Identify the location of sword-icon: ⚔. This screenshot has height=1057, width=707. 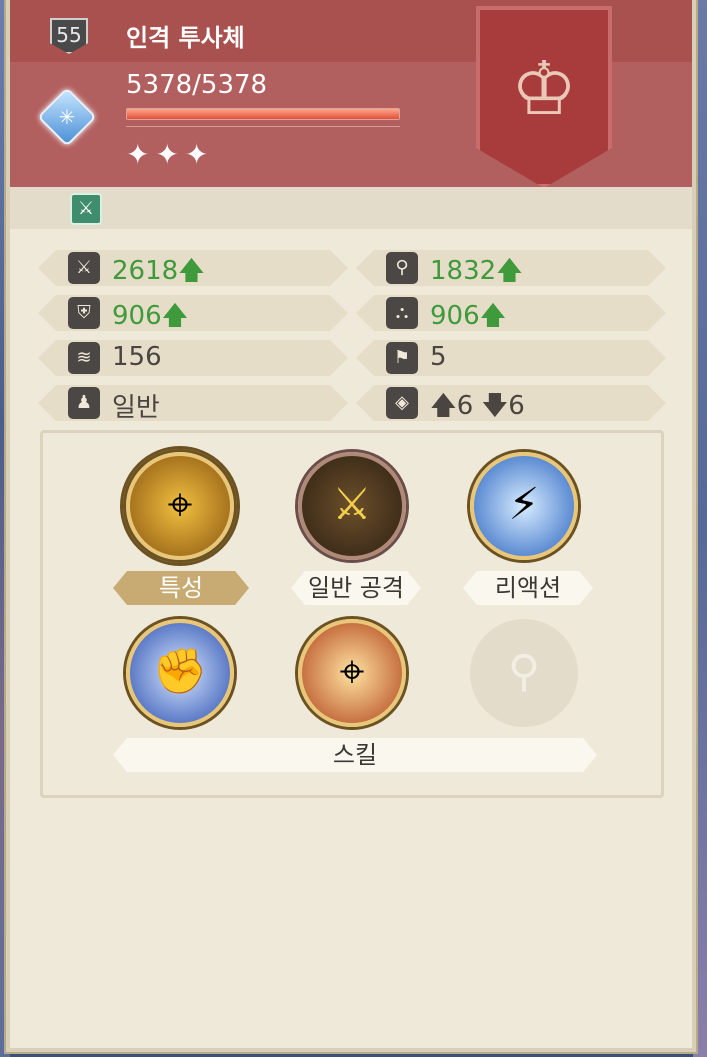
(84, 268).